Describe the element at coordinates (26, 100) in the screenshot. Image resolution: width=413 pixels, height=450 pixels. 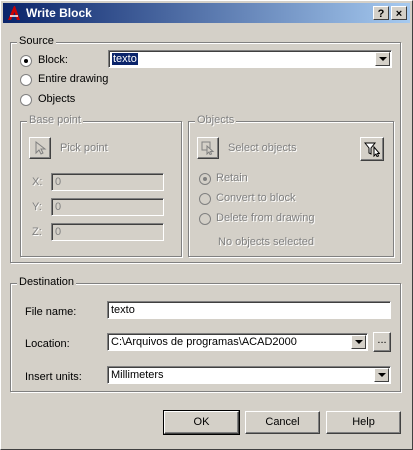
I see `objects-radio` at that location.